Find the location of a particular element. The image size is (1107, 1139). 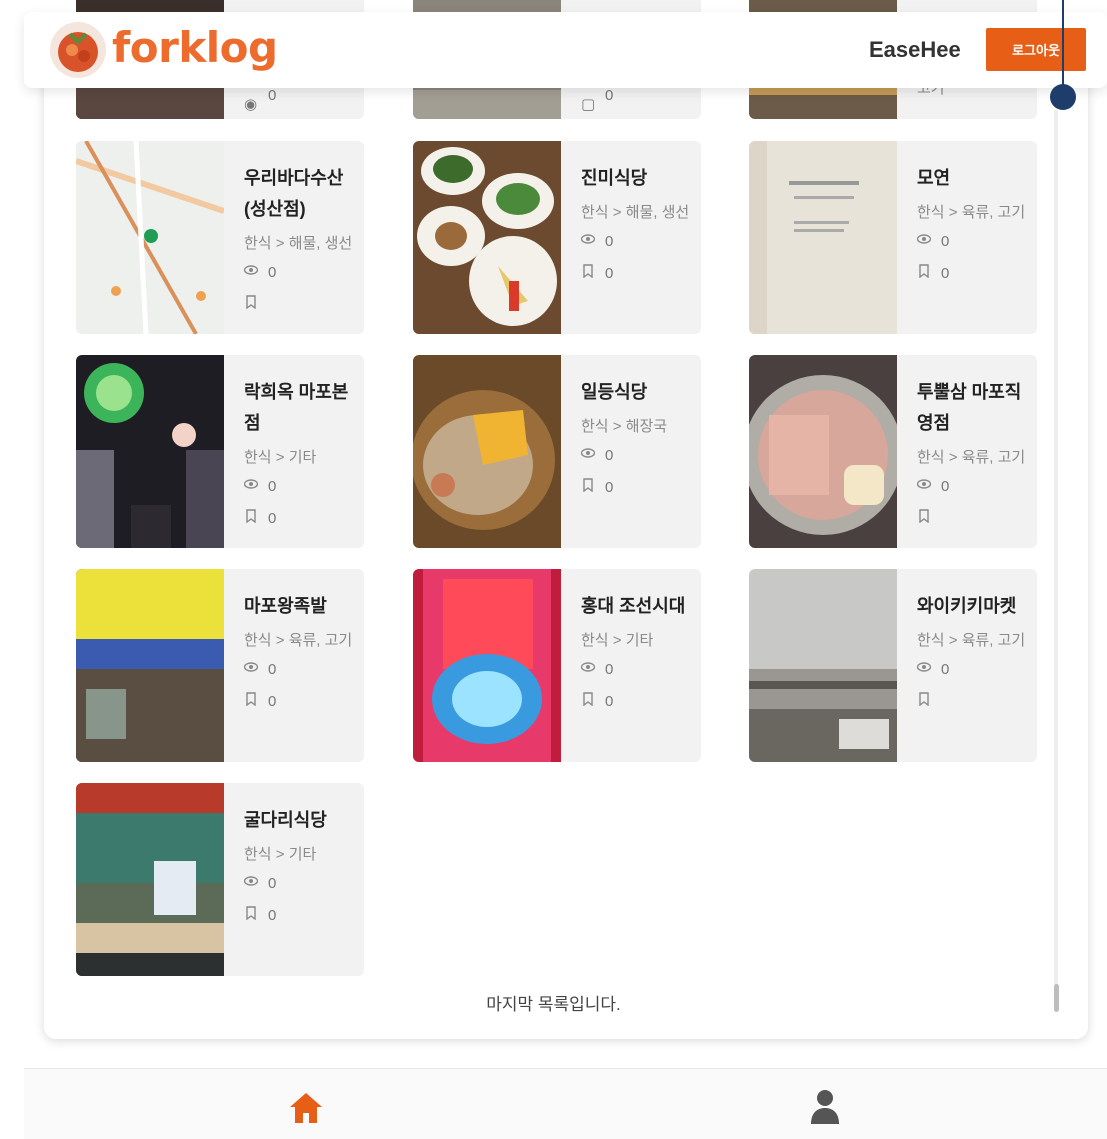

card-info: 모연한식 > 육류, 고기 0 0 is located at coordinates (972, 226).